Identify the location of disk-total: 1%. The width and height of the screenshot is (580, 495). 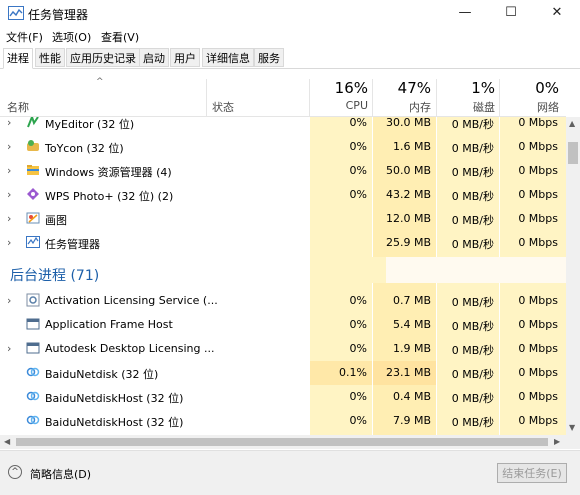
(466, 88).